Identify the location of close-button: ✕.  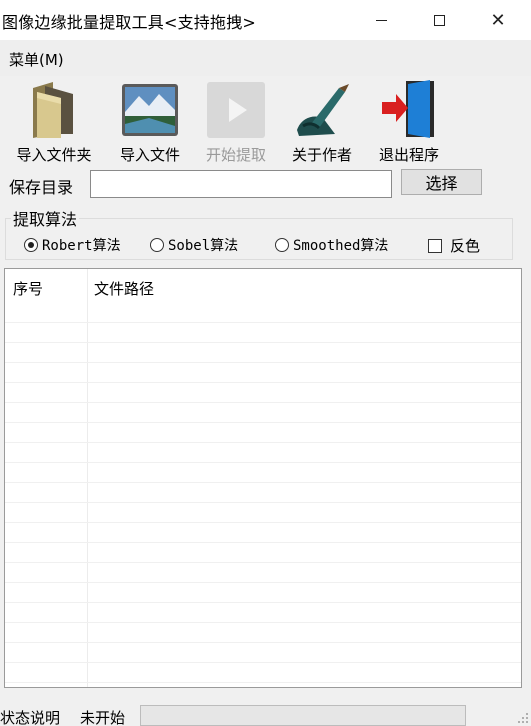
(498, 20).